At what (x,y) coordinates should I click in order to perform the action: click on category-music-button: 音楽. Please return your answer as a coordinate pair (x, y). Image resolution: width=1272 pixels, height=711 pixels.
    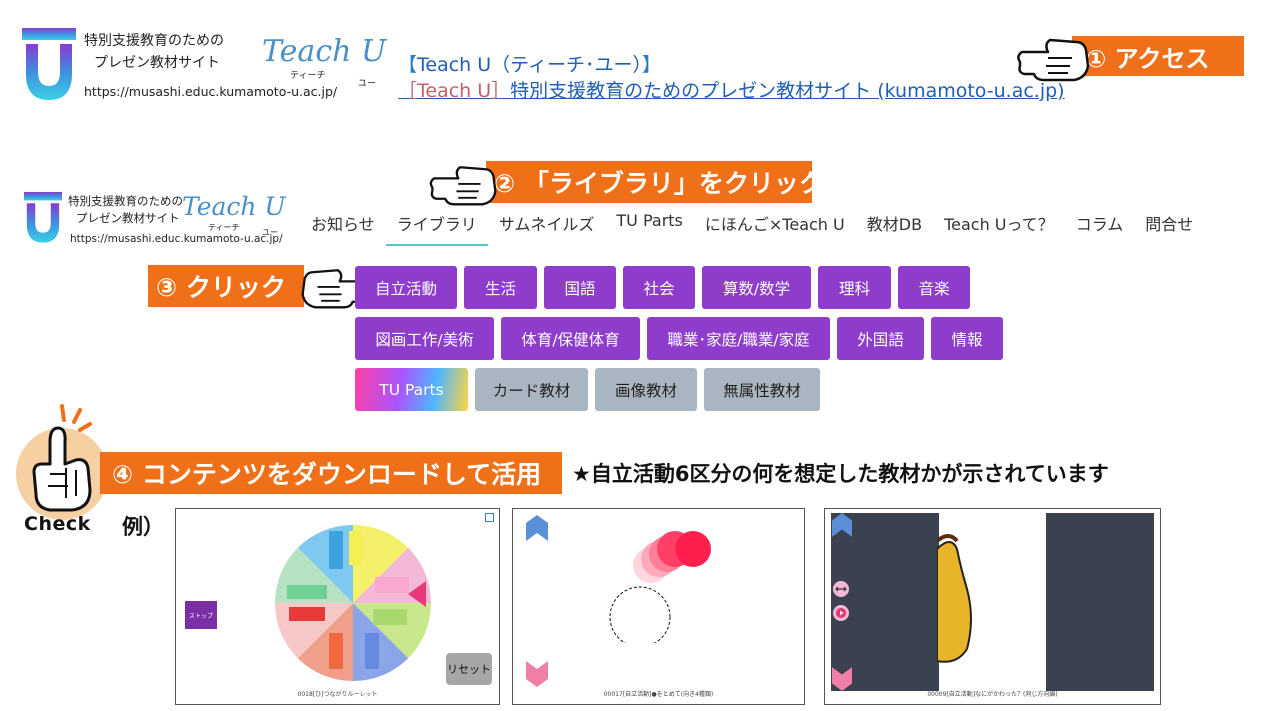
    Looking at the image, I should click on (934, 287).